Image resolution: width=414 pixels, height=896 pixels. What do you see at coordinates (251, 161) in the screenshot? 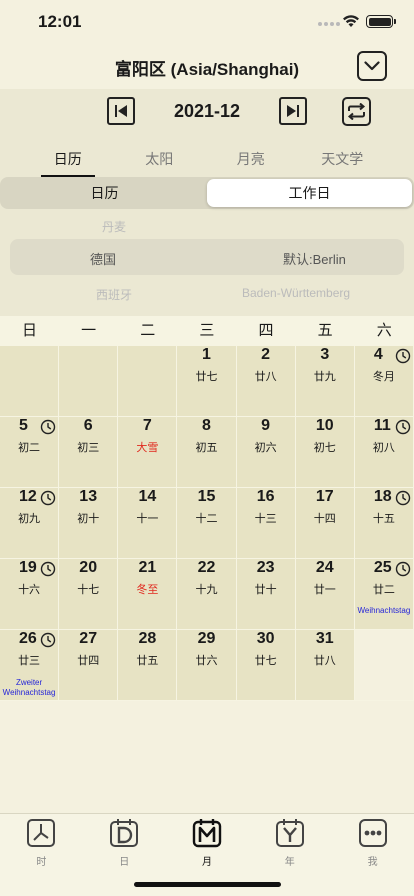
I see `tab-moon: 月亮` at bounding box center [251, 161].